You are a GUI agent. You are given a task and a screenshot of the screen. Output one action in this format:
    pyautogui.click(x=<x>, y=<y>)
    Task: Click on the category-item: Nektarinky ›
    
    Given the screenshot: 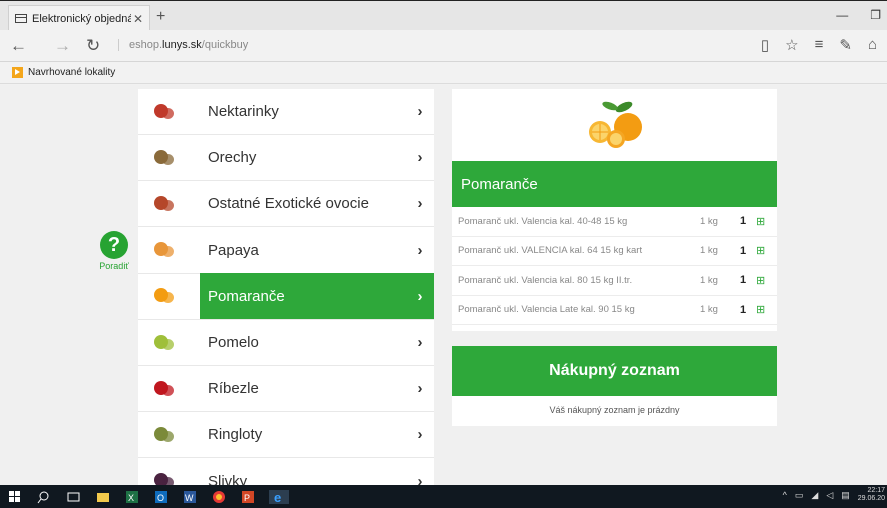 What is the action you would take?
    pyautogui.click(x=286, y=112)
    